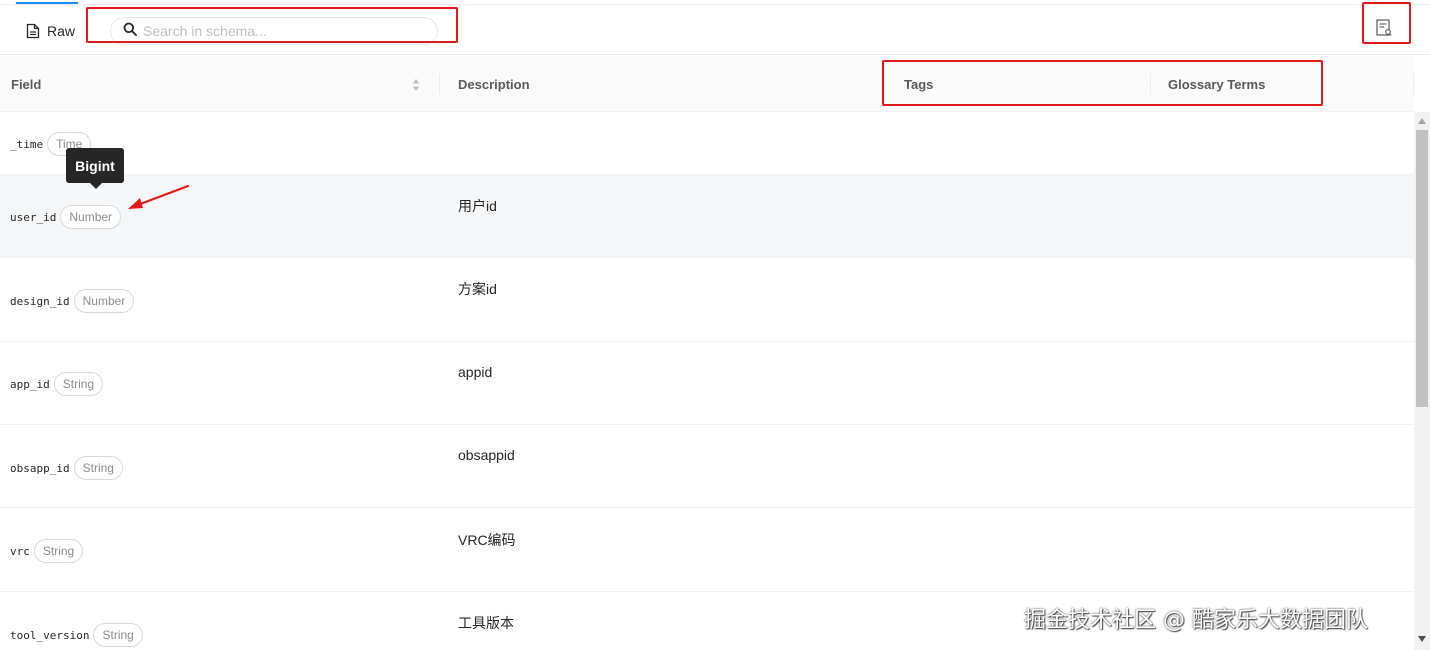  Describe the element at coordinates (1422, 121) in the screenshot. I see `scroll-up-icon` at that location.